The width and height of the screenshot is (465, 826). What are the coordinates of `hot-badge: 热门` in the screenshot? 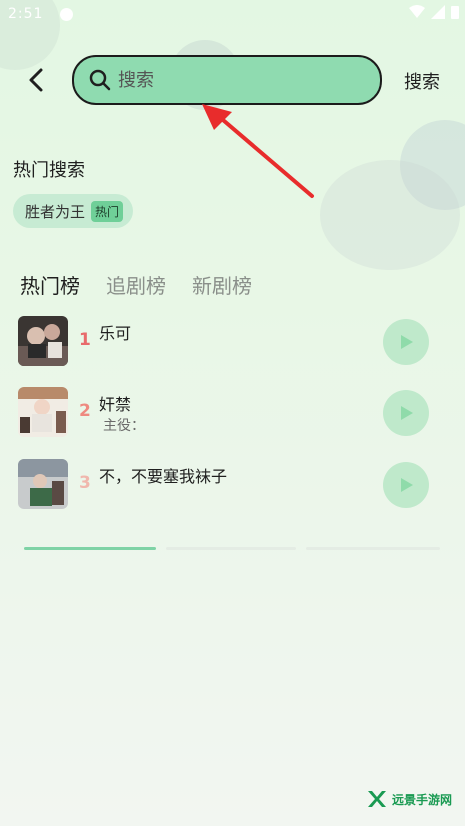 It's located at (107, 211).